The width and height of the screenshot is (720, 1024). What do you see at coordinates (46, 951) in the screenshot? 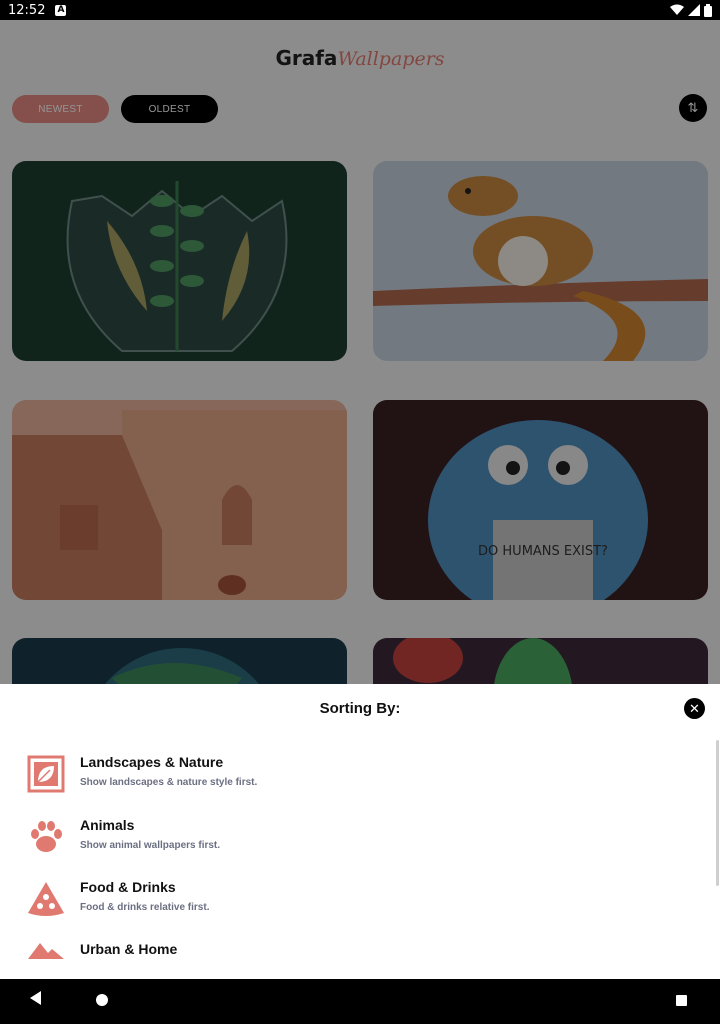
I see `mountain-house-icon` at bounding box center [46, 951].